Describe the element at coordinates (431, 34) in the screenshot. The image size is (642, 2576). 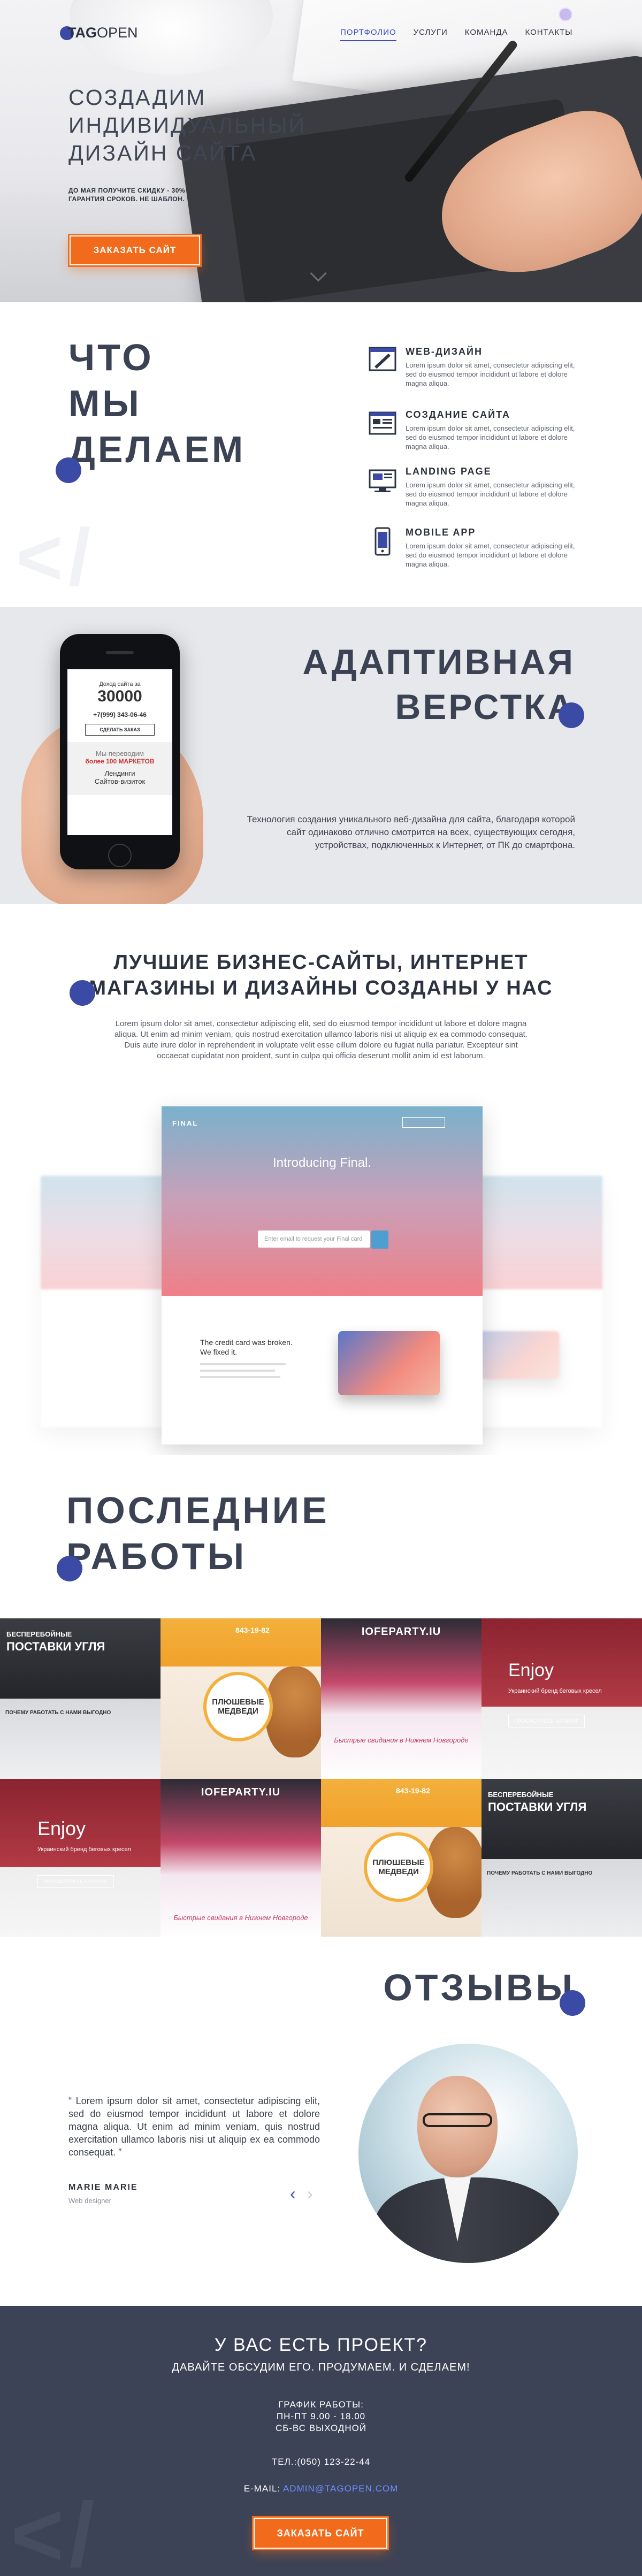
I see `nav-services: УСЛУГИ` at that location.